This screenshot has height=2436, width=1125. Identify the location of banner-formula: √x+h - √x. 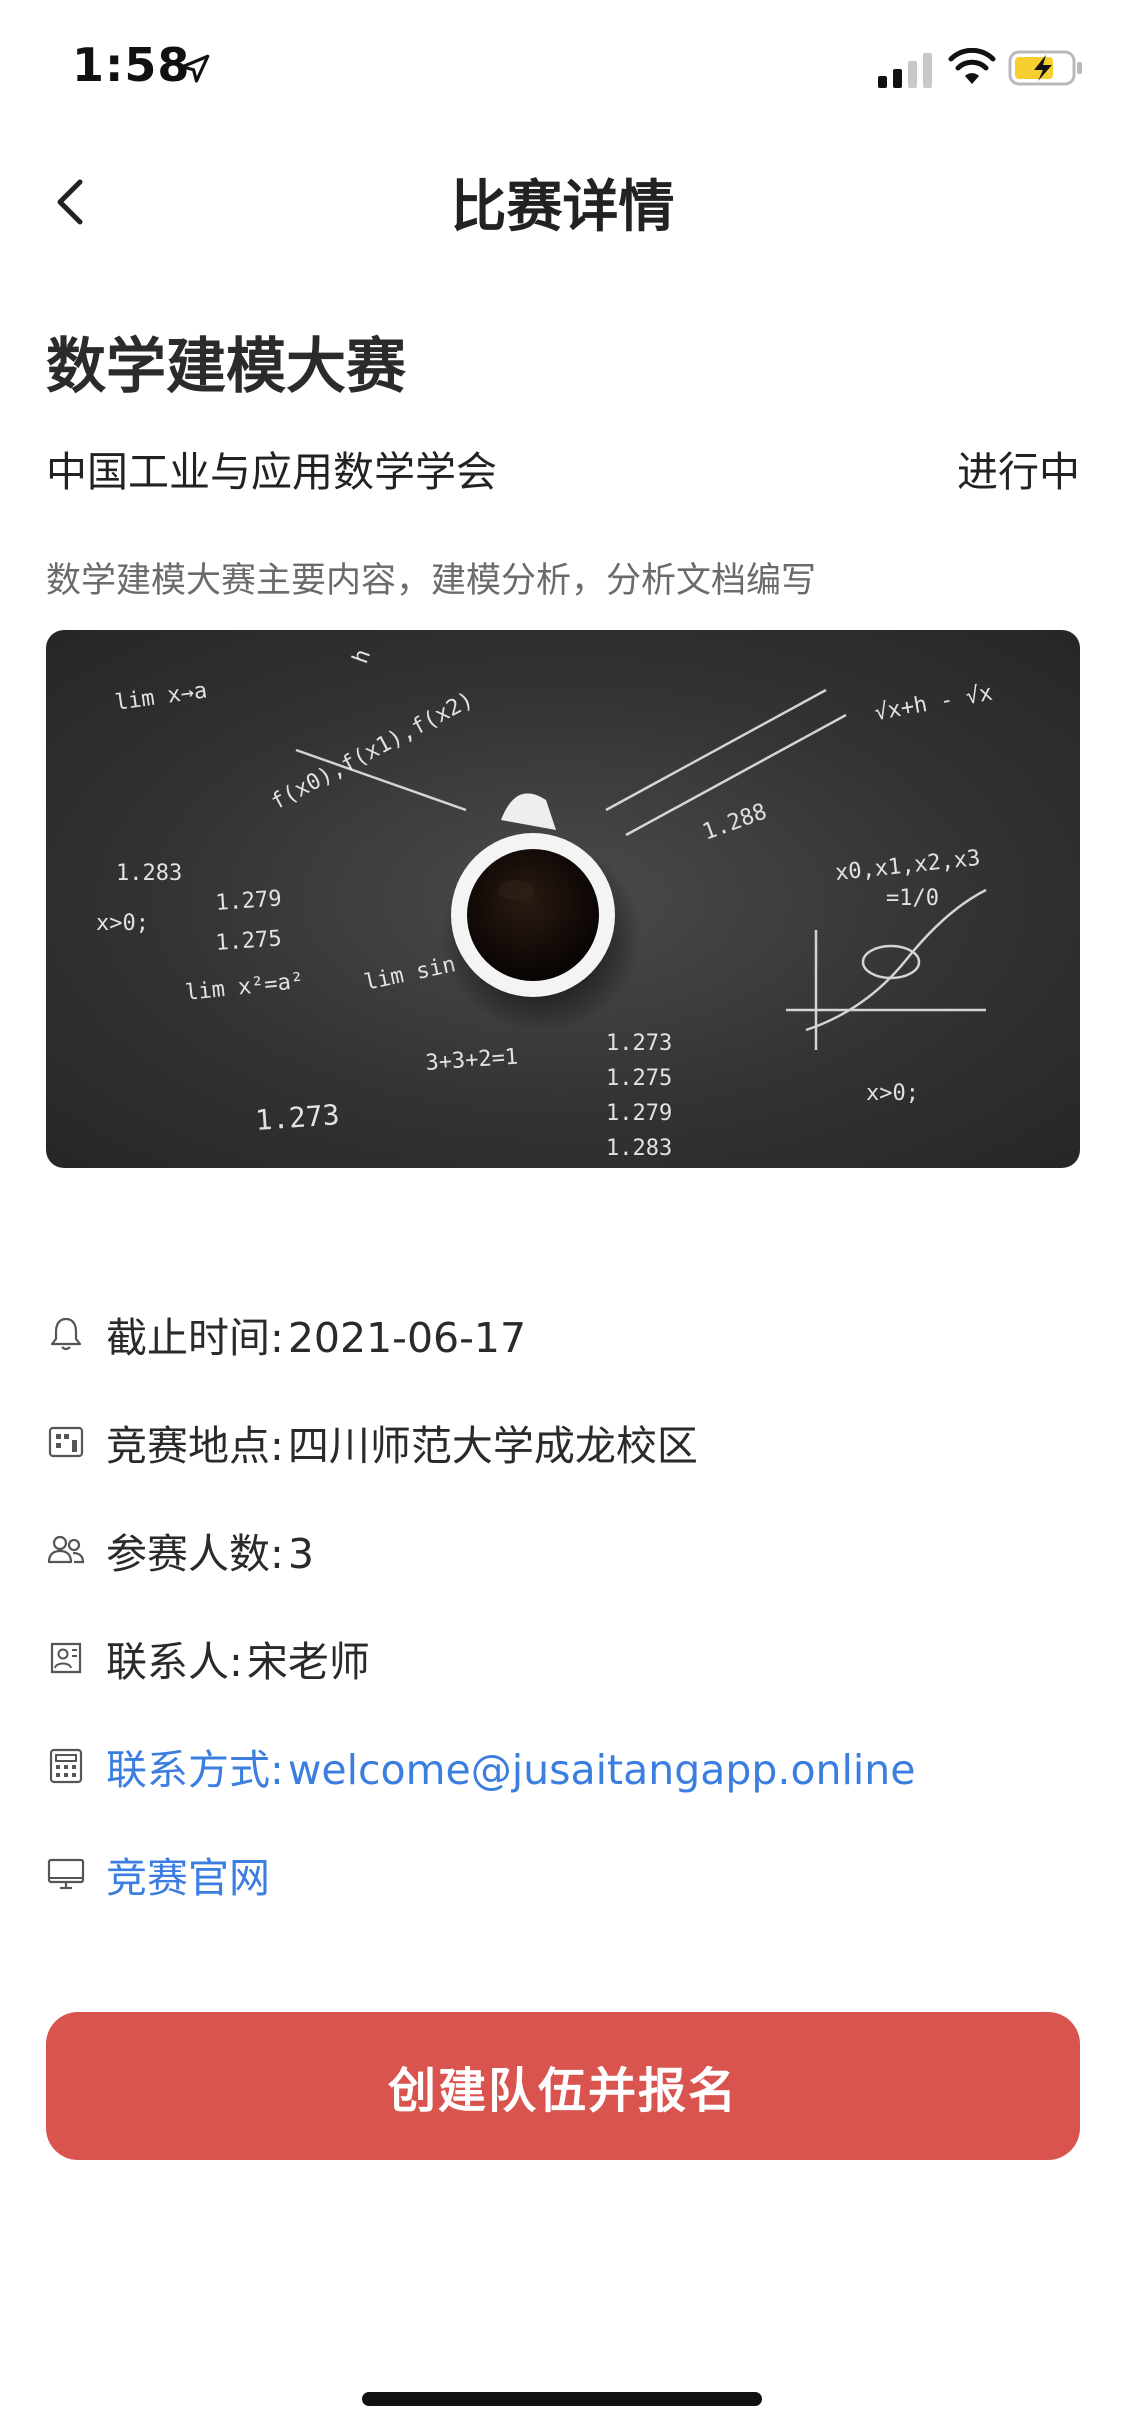
(934, 703).